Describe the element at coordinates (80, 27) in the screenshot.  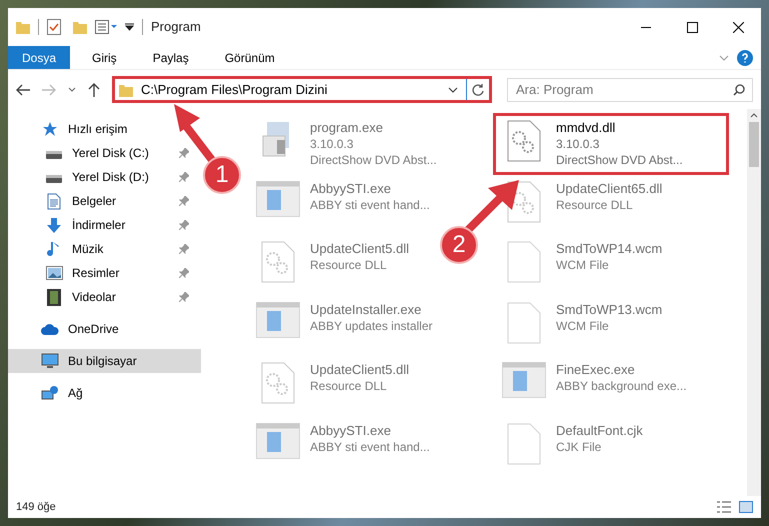
I see `new-folder-icon` at that location.